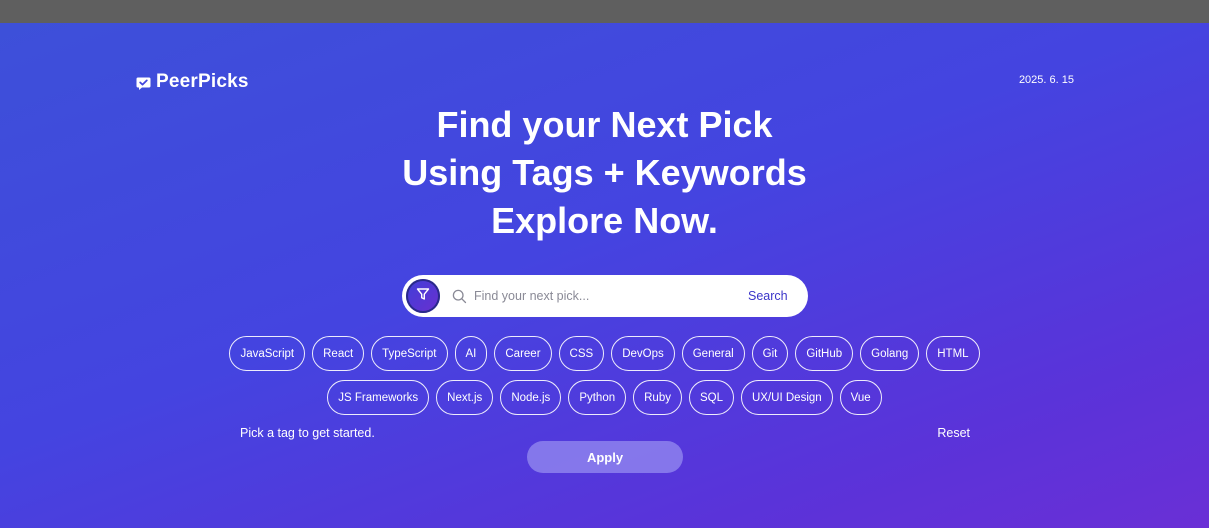  I want to click on search-bar: Search, so click(605, 296).